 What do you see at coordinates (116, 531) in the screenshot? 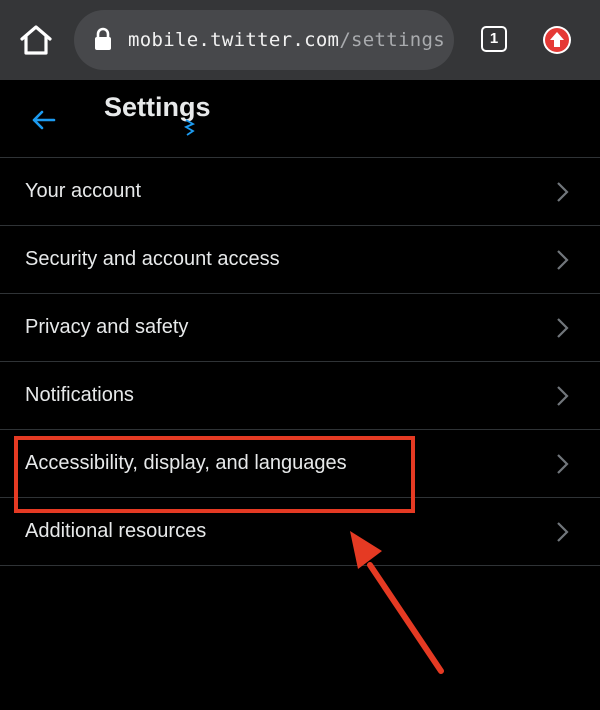
I see `settings-item-label: Additional resources` at bounding box center [116, 531].